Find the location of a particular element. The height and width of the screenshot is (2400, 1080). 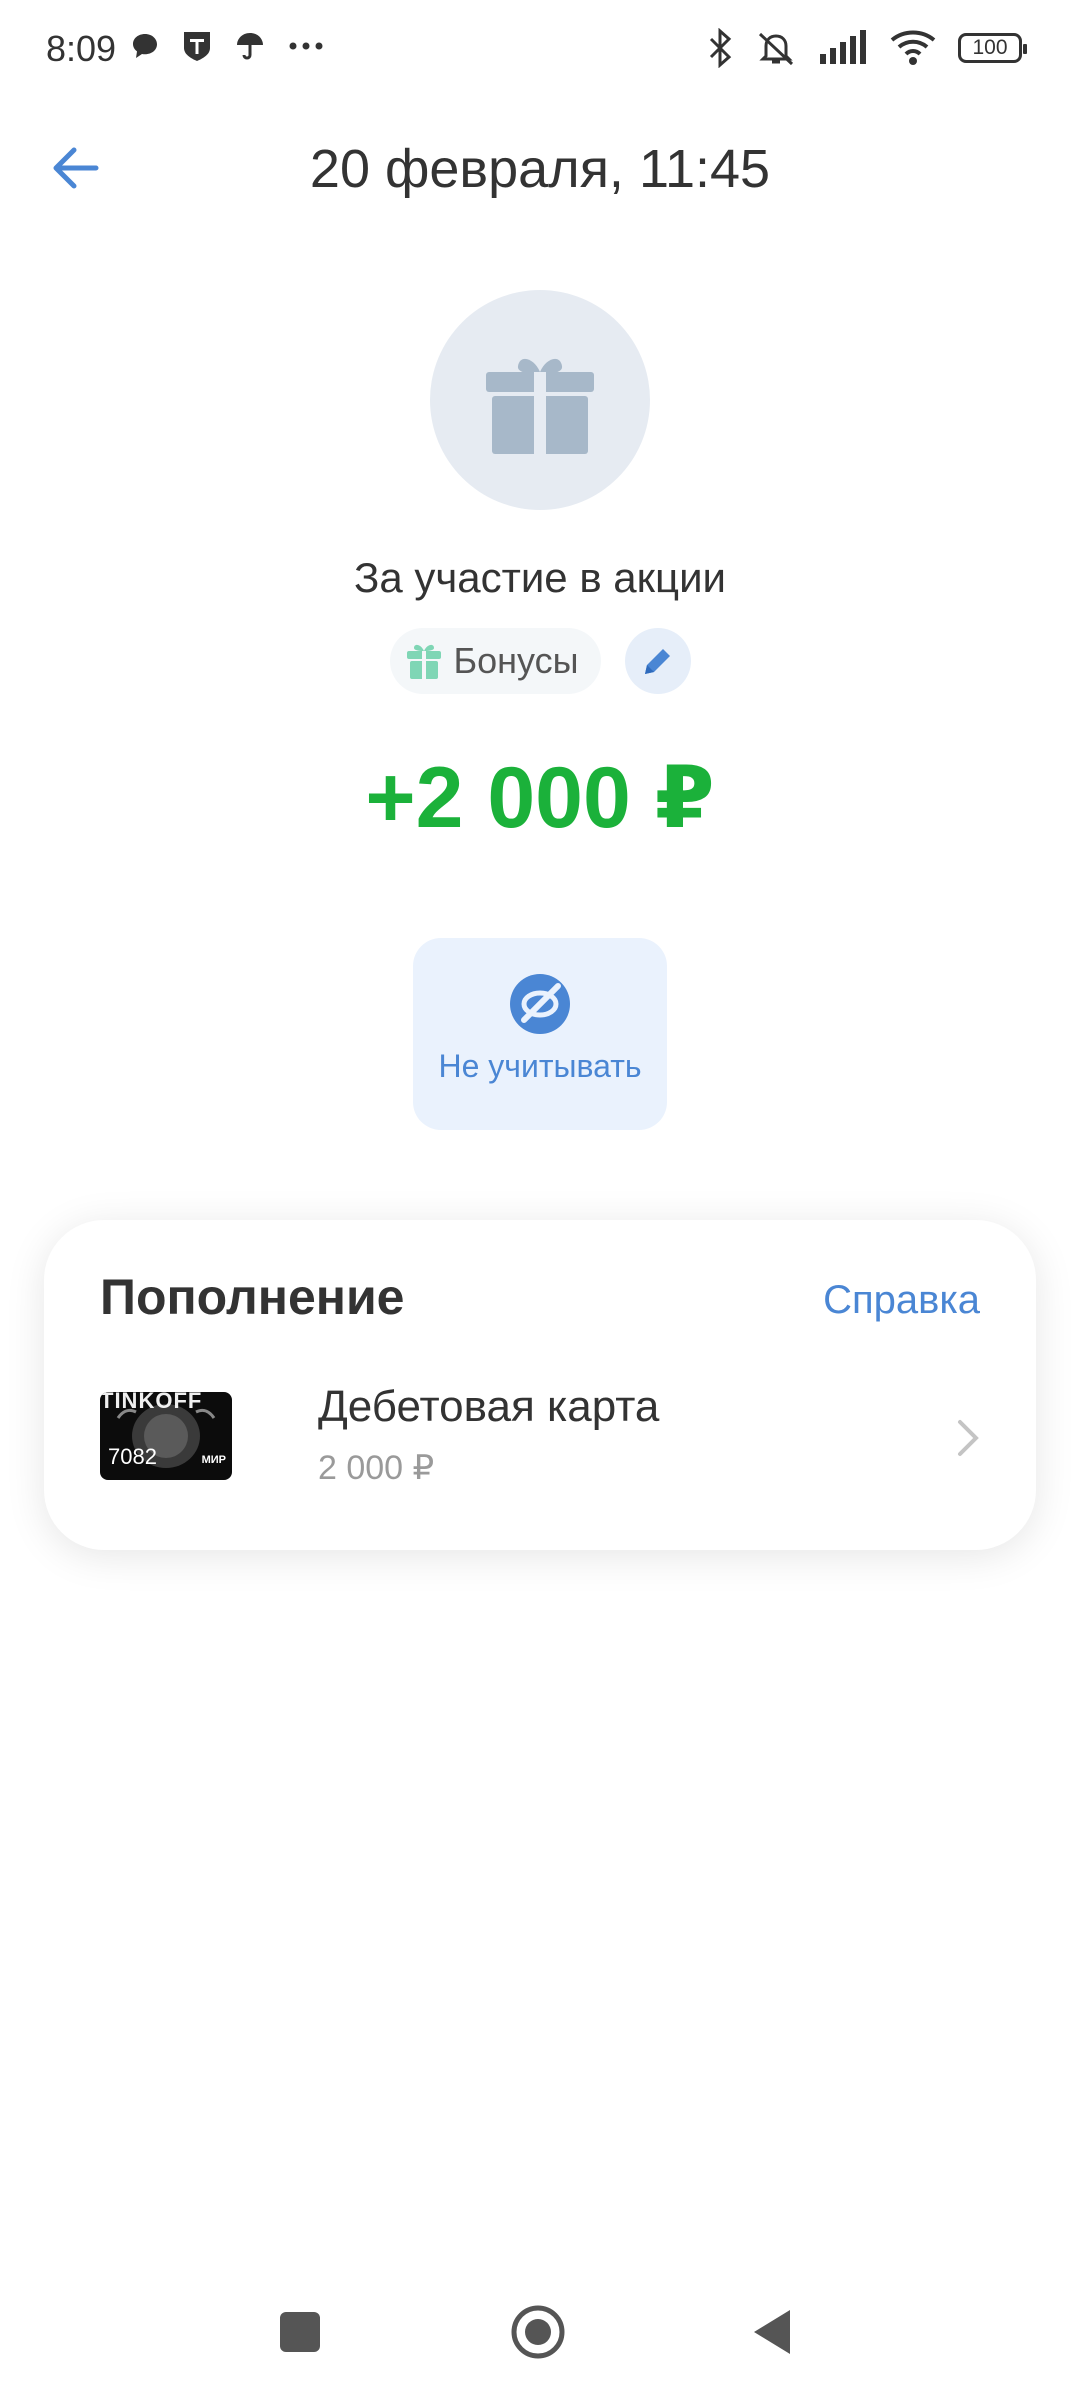

battery-level: 100 is located at coordinates (990, 47).